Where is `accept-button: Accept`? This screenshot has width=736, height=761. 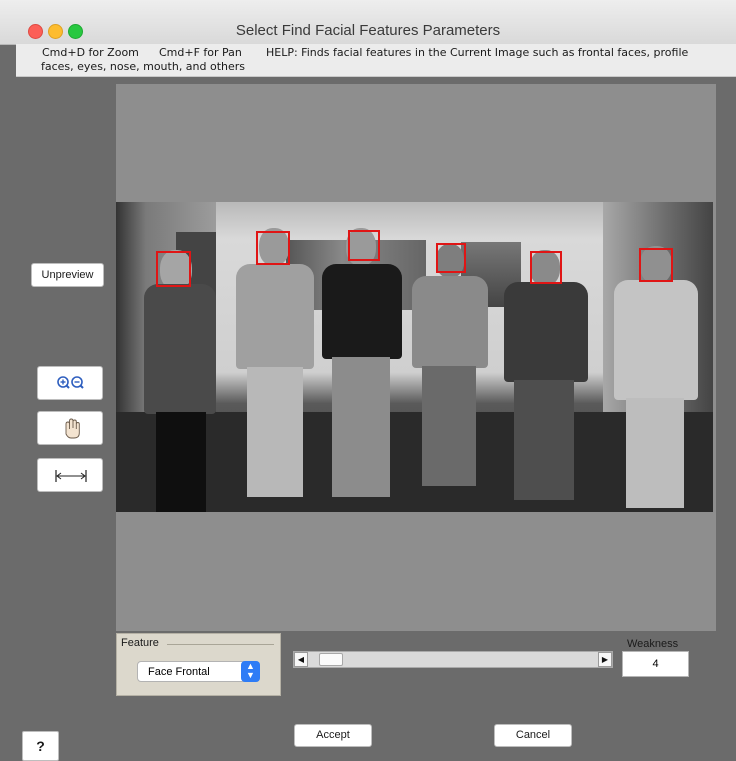
accept-button: Accept is located at coordinates (333, 735).